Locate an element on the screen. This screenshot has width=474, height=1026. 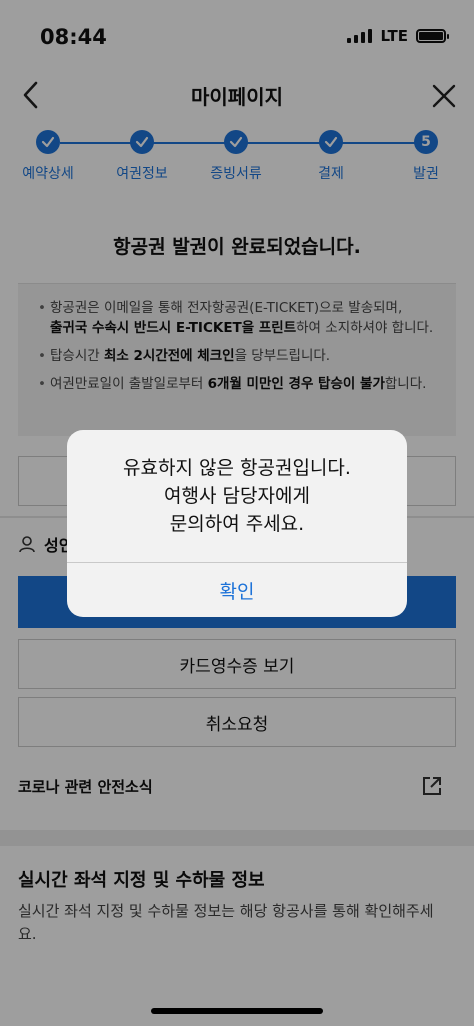
alert-line: 여행사 담당자에게 is located at coordinates (237, 496).